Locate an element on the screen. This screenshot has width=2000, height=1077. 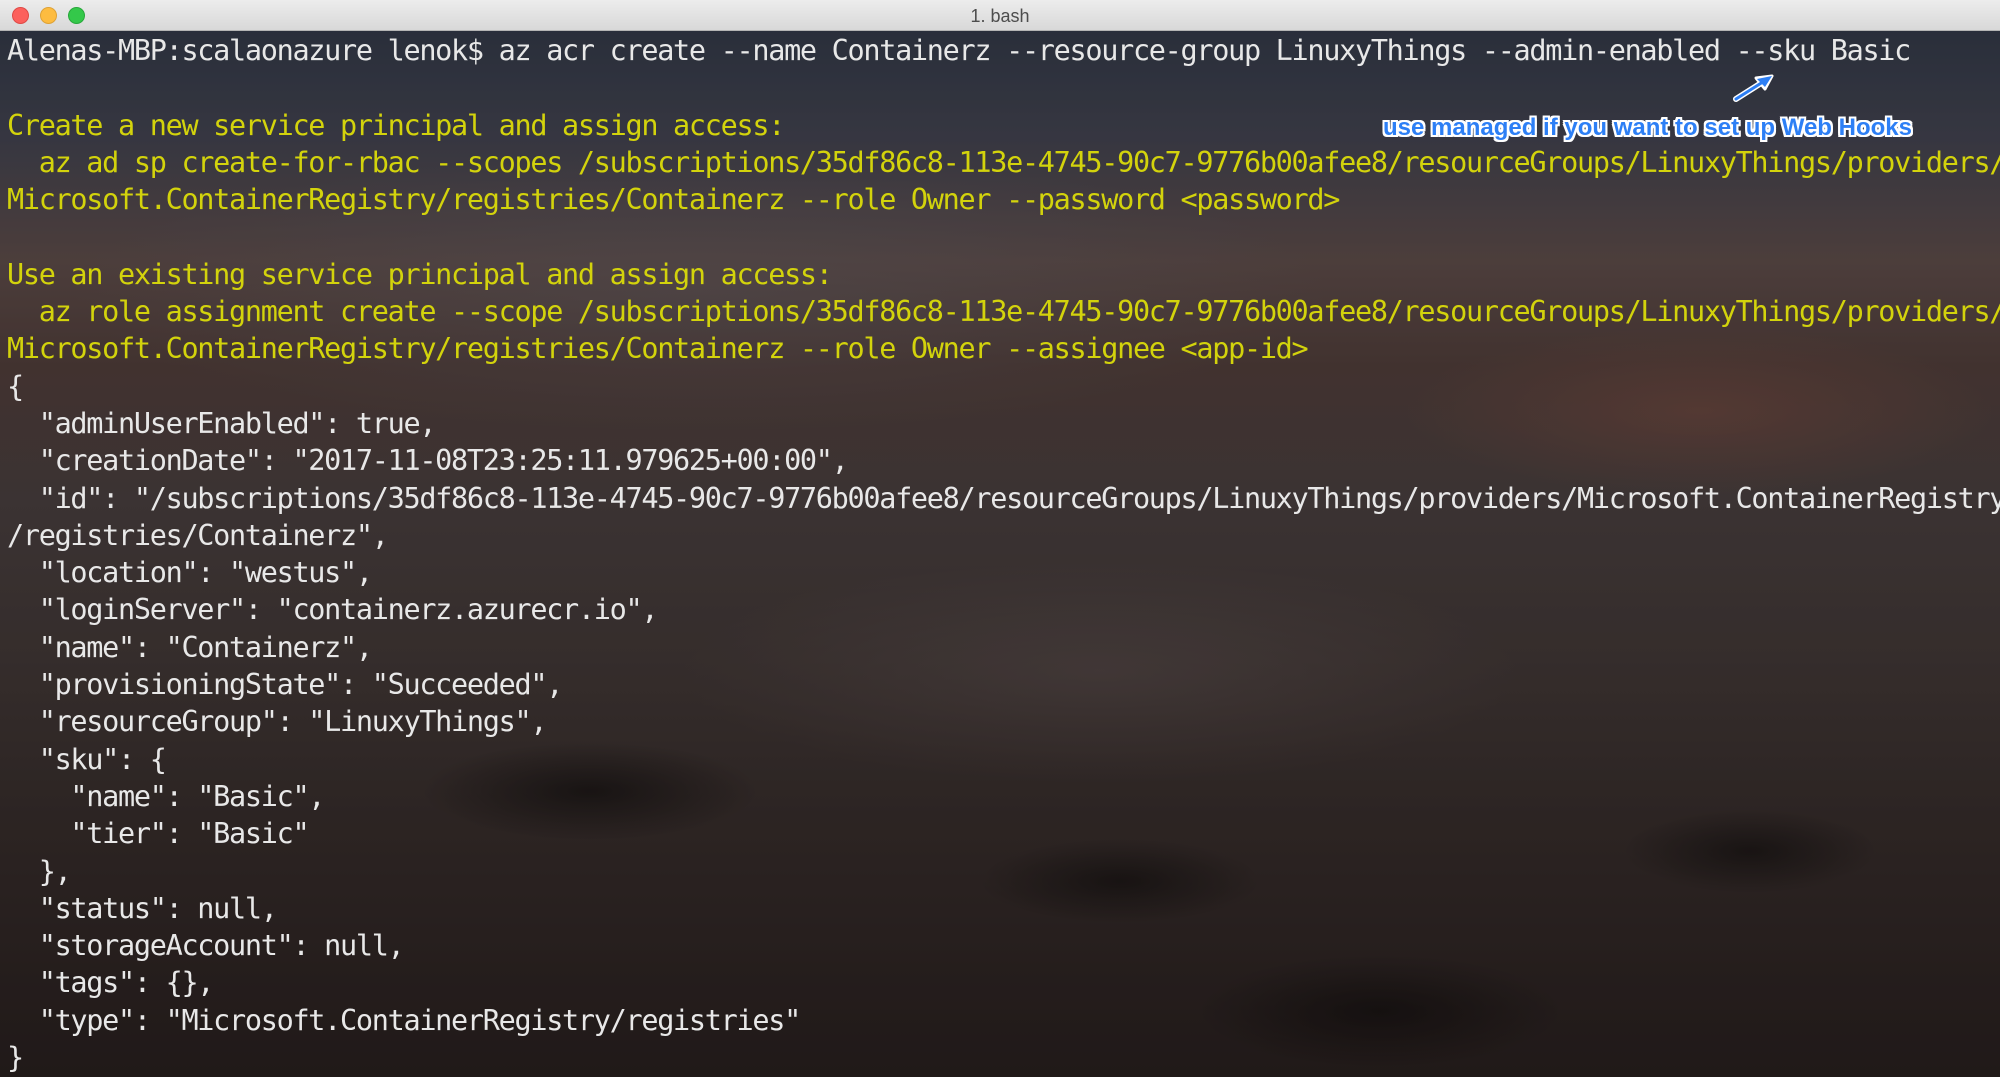
terminal-line-json: "tags": {}, is located at coordinates (111, 983).